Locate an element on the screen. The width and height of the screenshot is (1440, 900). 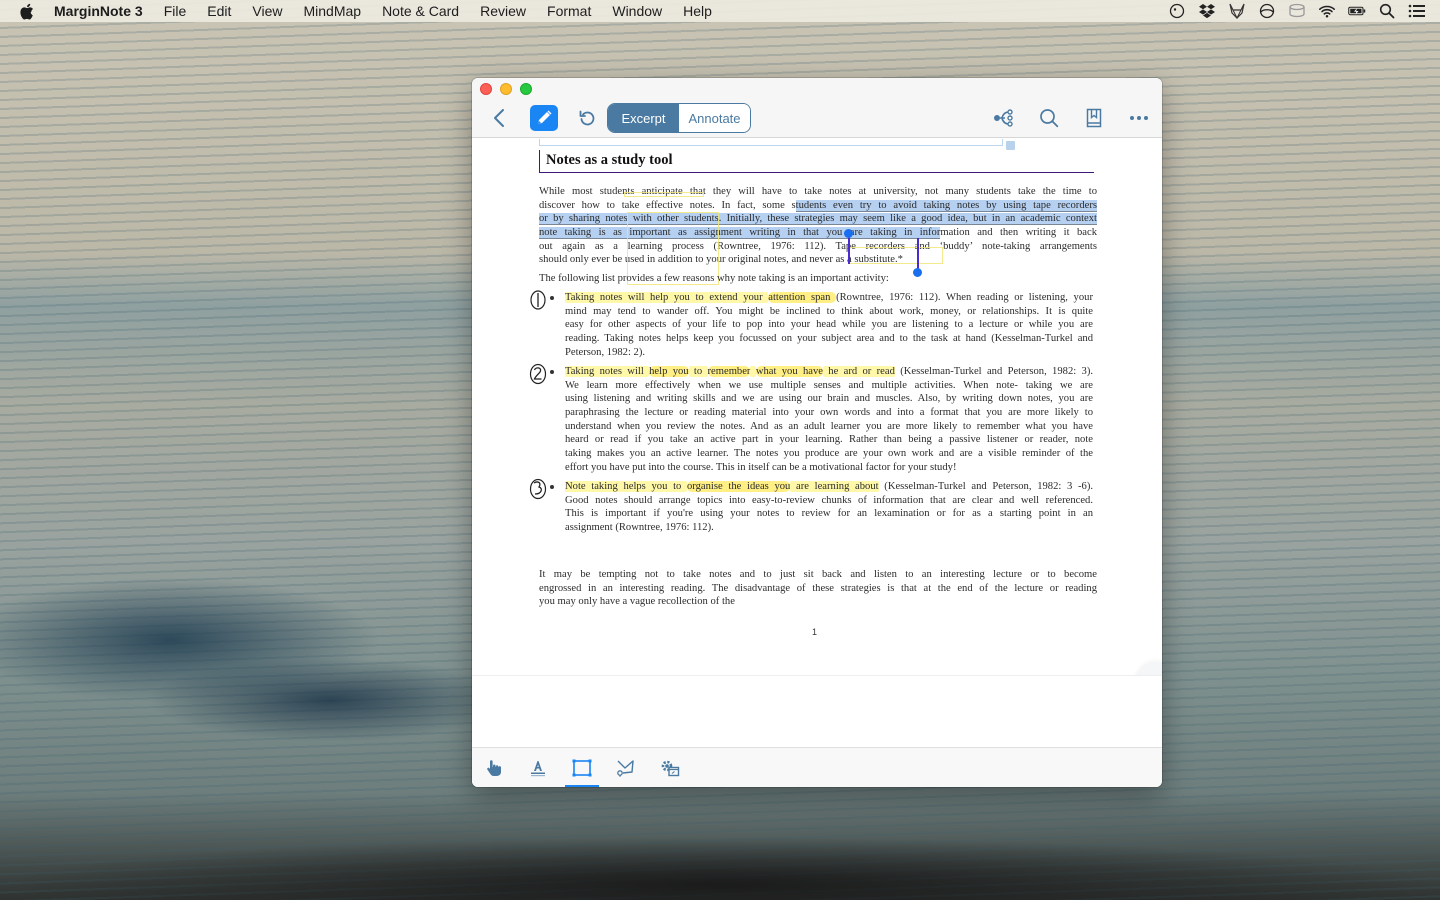
lasso-tool-button is located at coordinates (626, 768).